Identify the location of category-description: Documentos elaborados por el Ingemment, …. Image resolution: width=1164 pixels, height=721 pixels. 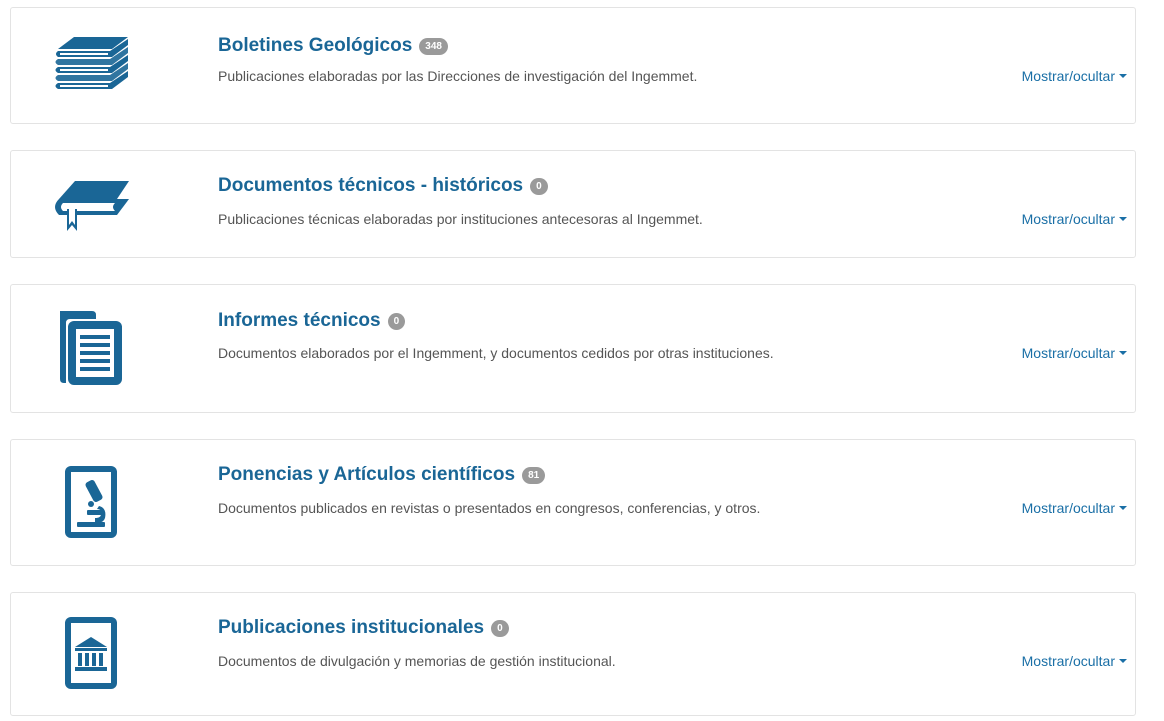
(496, 353).